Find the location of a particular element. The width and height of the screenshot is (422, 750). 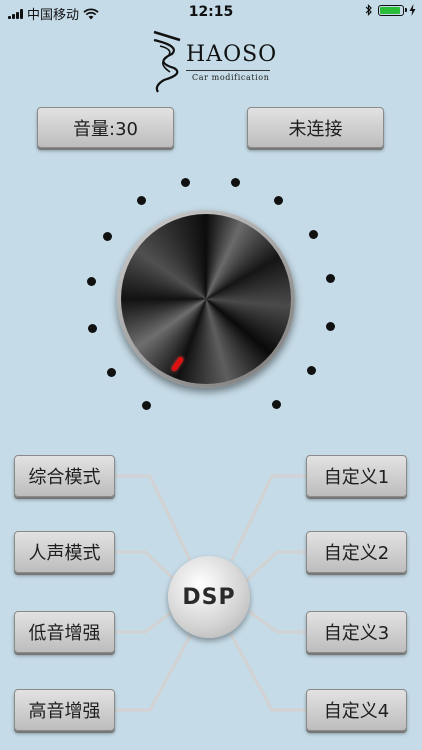

custom-button-3: 自定义3 is located at coordinates (356, 632).